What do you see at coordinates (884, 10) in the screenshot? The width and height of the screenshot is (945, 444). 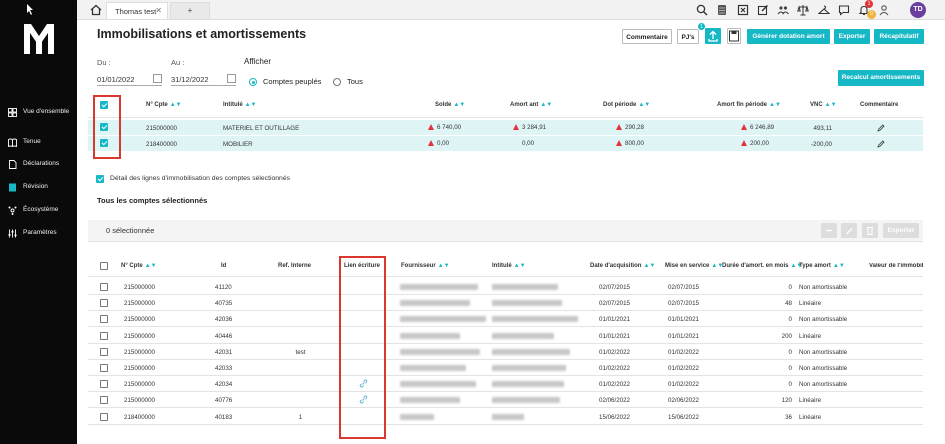 I see `user-icon` at bounding box center [884, 10].